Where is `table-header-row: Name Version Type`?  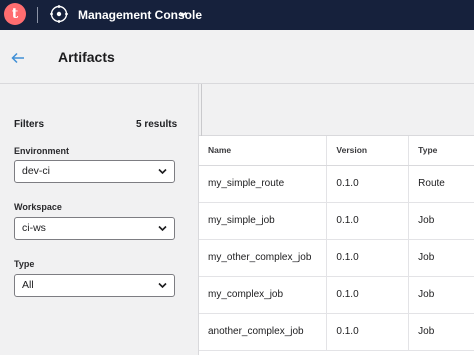
table-header-row: Name Version Type is located at coordinates (336, 151).